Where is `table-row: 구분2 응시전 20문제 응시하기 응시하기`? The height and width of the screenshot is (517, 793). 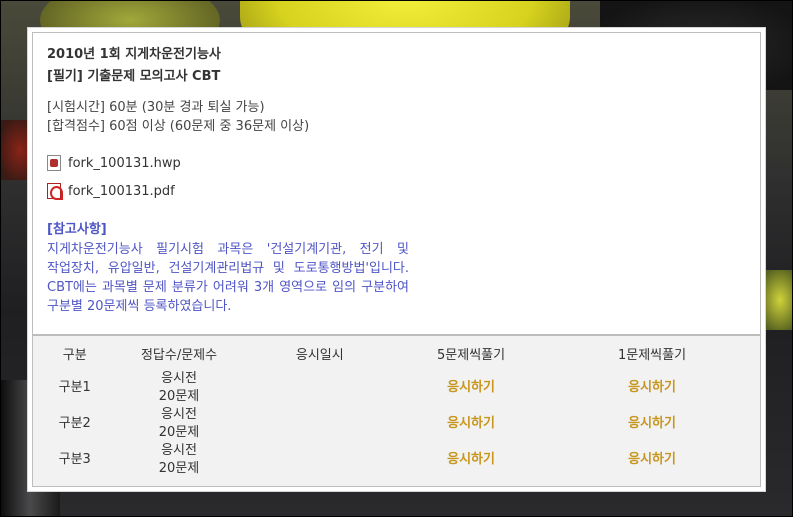 table-row: 구분2 응시전 20문제 응시하기 응시하기 is located at coordinates (396, 424).